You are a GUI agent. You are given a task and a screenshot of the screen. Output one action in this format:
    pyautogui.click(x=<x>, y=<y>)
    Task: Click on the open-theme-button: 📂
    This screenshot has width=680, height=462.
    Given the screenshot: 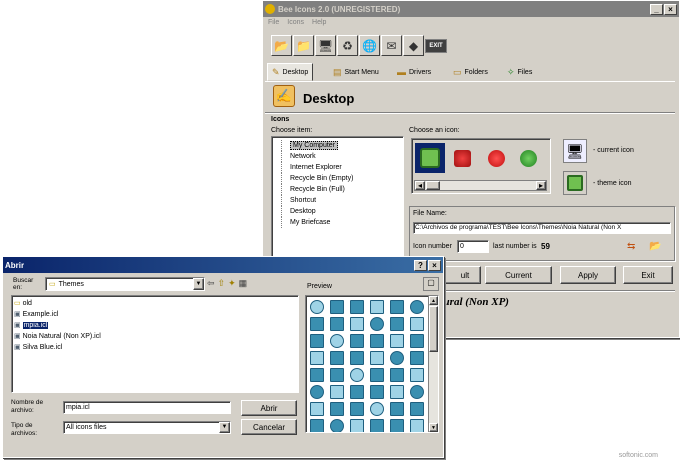 What is the action you would take?
    pyautogui.click(x=281, y=45)
    